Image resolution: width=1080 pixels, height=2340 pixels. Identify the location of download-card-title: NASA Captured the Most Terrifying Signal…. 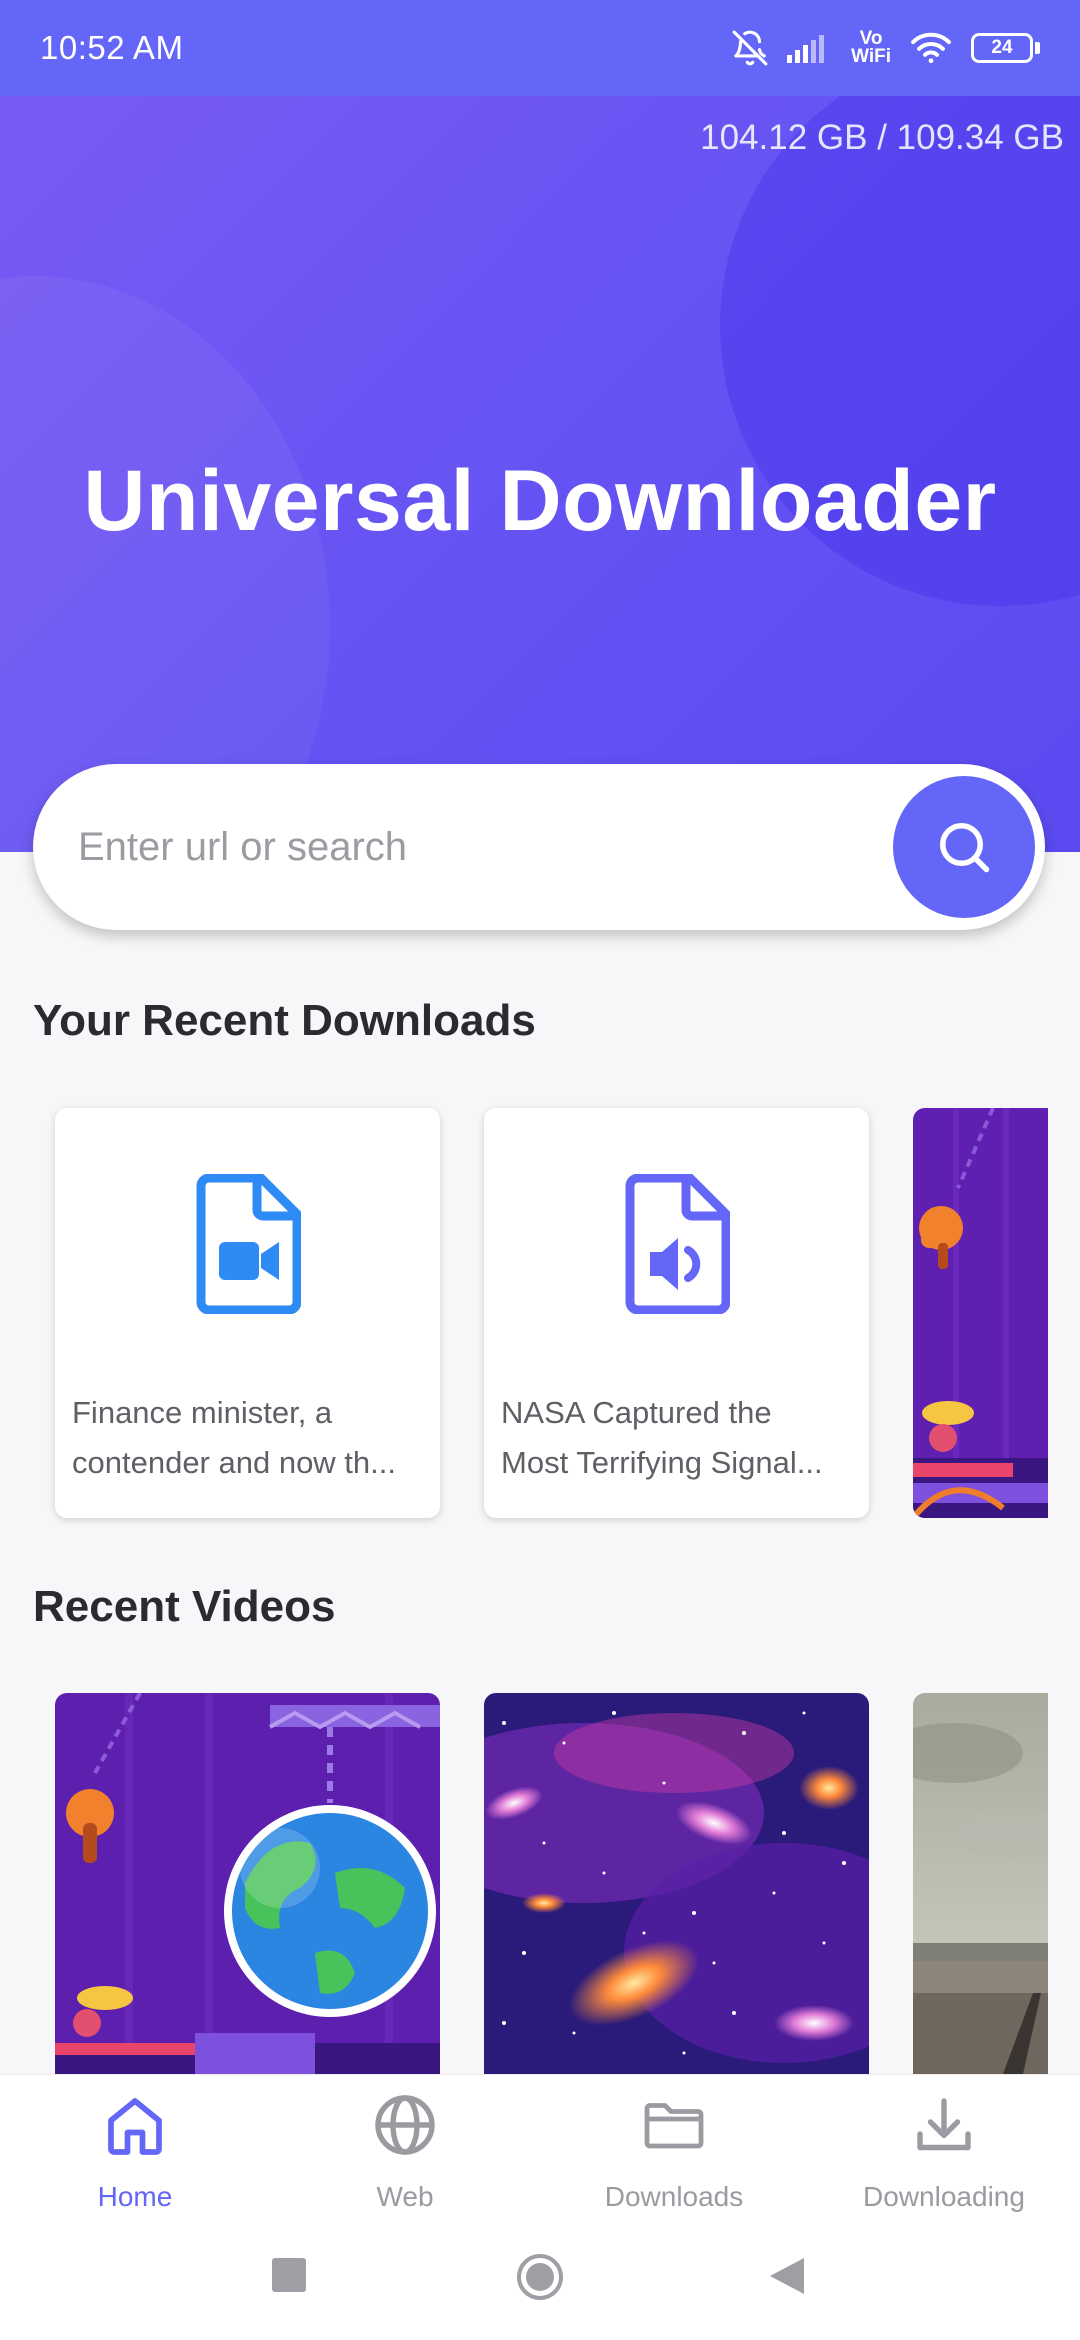
(662, 1437).